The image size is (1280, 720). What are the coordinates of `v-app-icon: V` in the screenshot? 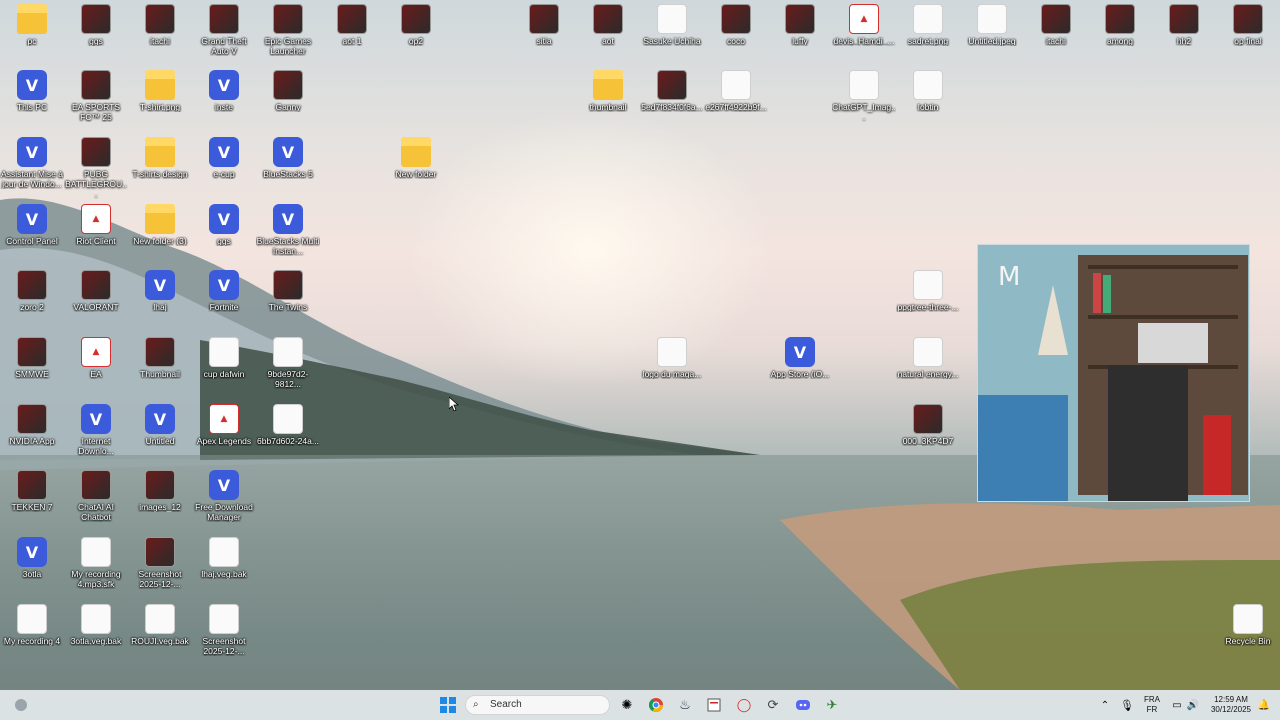 It's located at (224, 85).